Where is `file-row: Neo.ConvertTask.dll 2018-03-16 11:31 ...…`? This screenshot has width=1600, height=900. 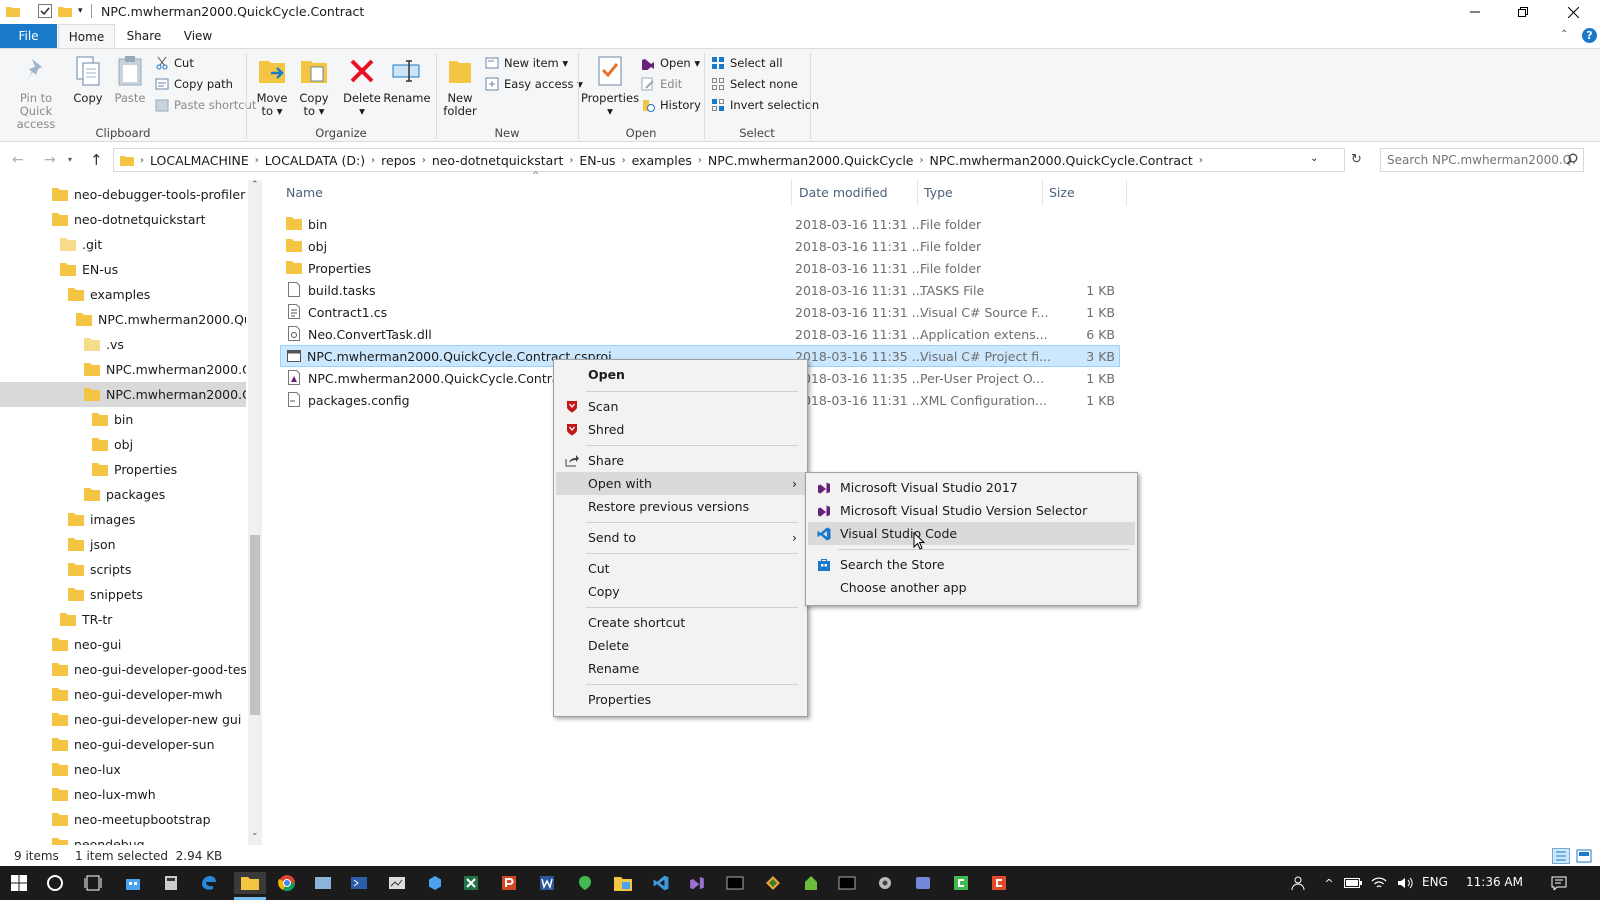
file-row: Neo.ConvertTask.dll 2018-03-16 11:31 ...… is located at coordinates (700, 334).